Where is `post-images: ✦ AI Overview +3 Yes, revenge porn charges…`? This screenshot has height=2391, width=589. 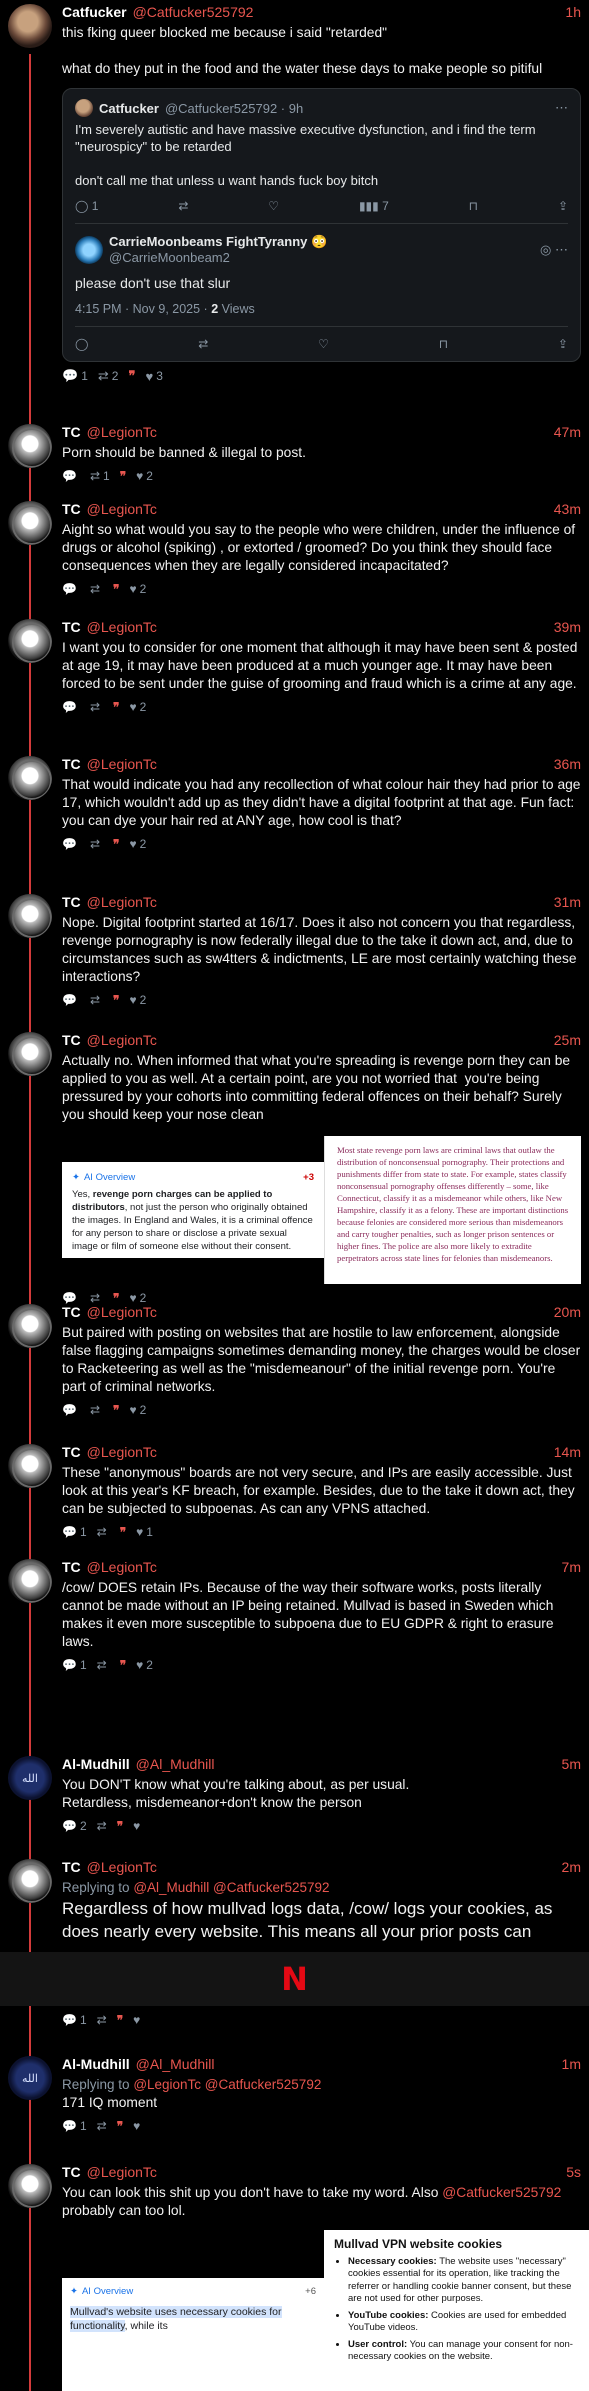 post-images: ✦ AI Overview +3 Yes, revenge porn charges… is located at coordinates (321, 1210).